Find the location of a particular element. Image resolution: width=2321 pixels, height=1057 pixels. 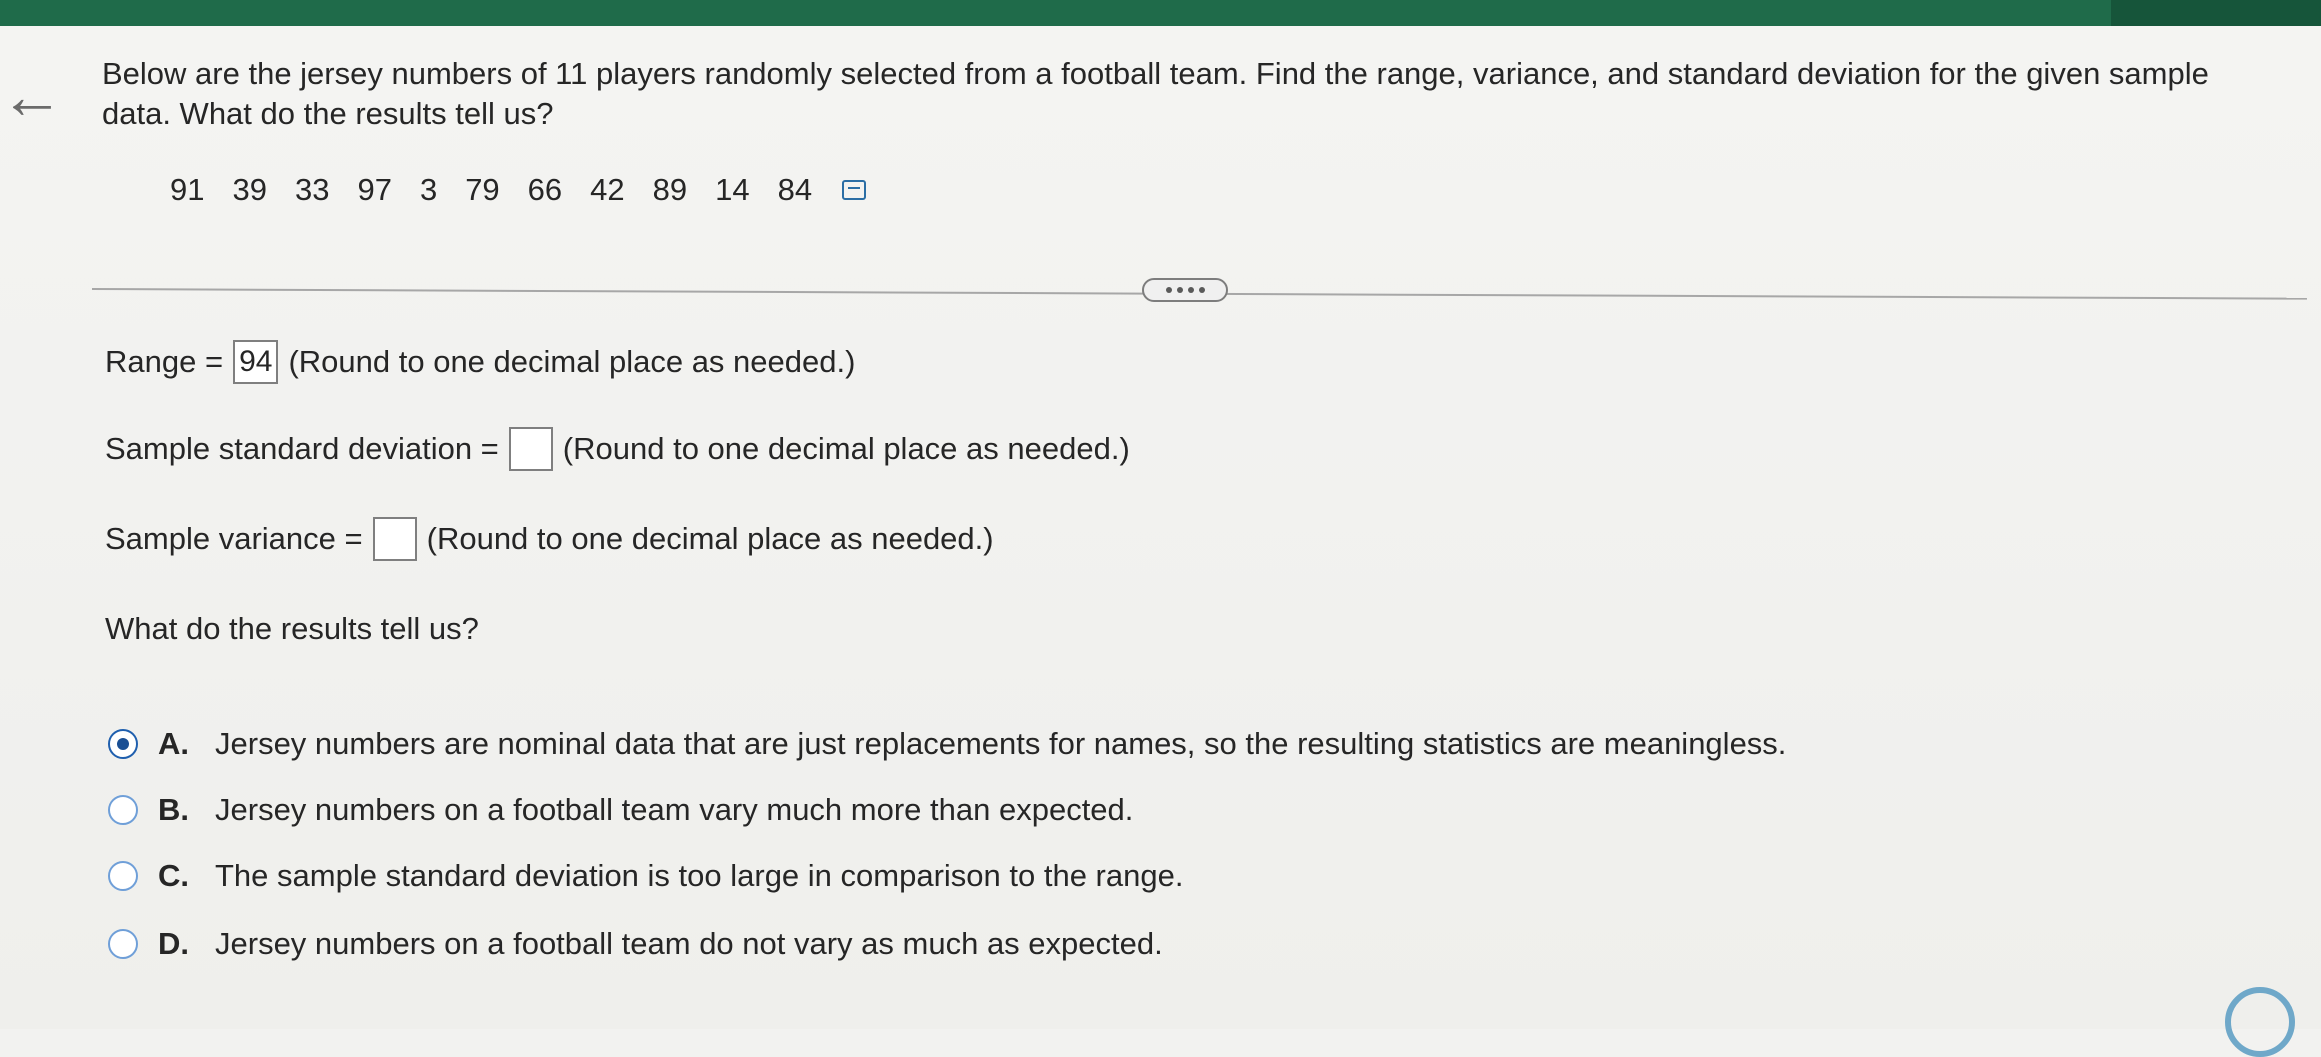

data-value: 66 is located at coordinates (545, 189).